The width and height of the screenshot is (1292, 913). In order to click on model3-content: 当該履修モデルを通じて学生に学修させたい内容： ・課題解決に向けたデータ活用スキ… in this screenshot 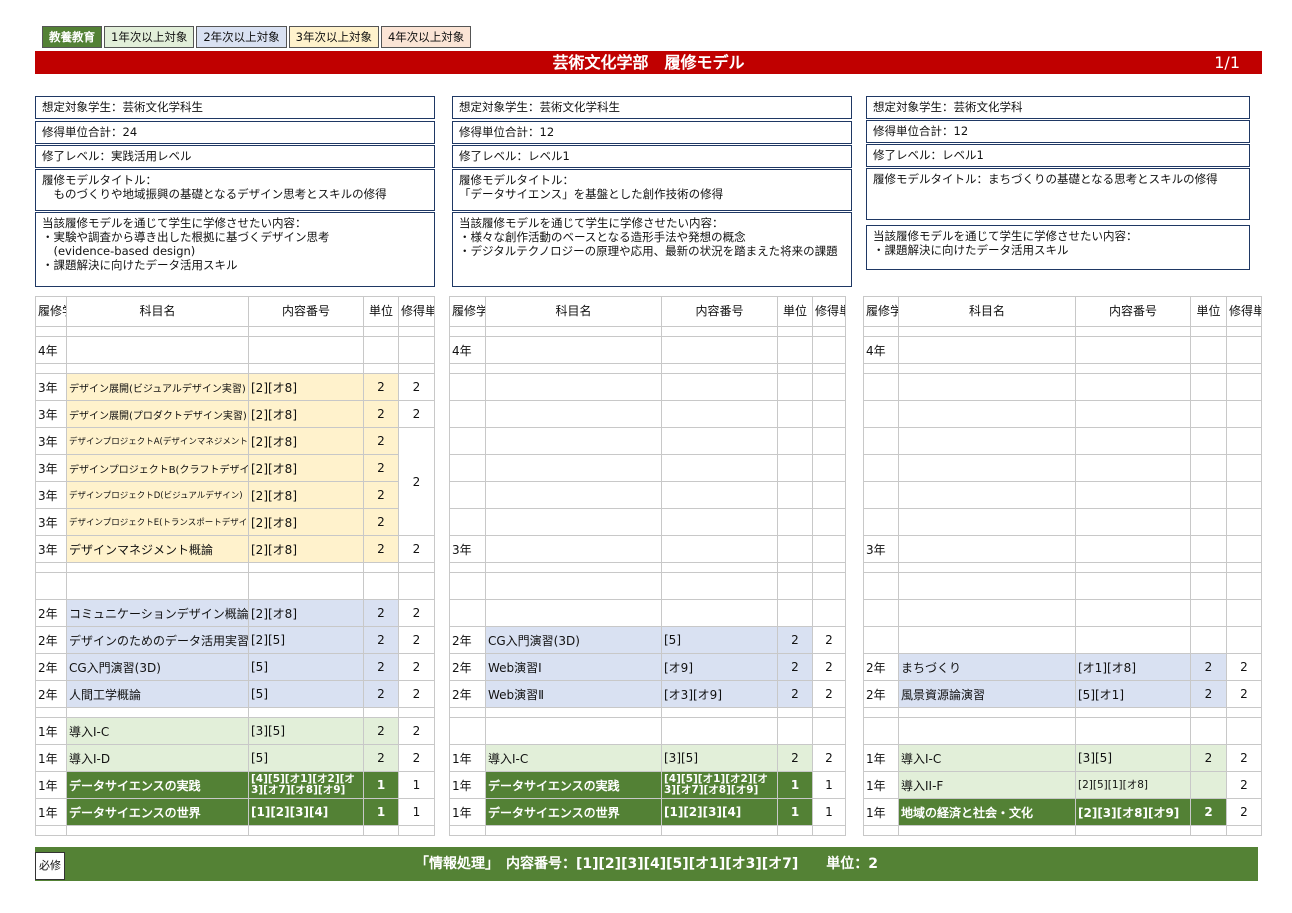, I will do `click(1005, 243)`.